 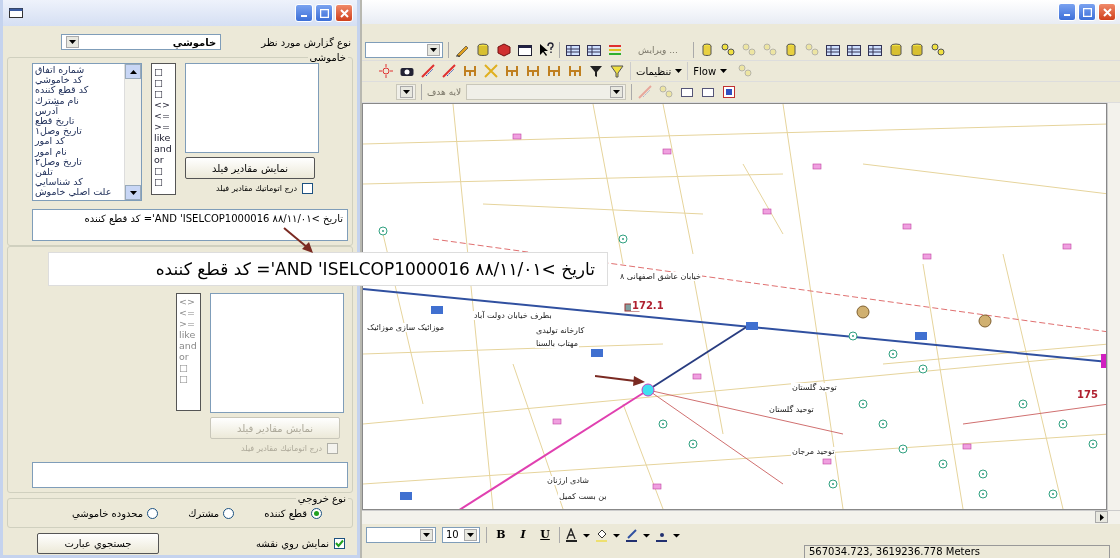 What do you see at coordinates (98, 543) in the screenshot?
I see `search-button: جستجوي عبارت` at bounding box center [98, 543].